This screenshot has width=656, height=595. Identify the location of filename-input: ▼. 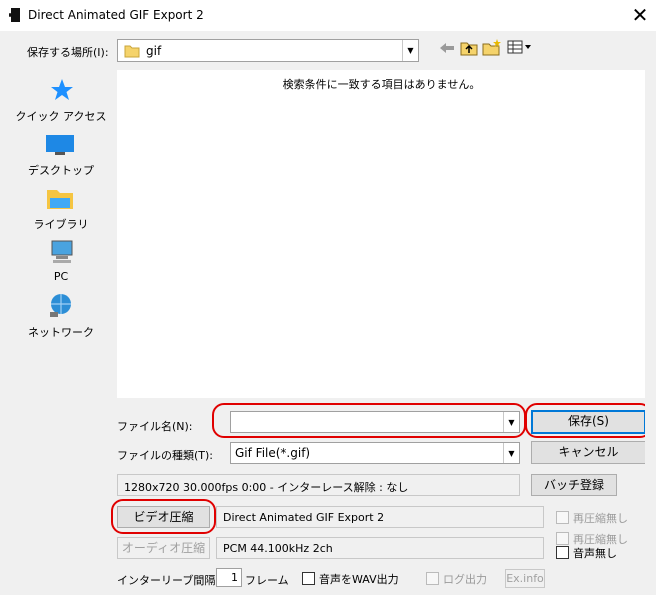
(375, 422).